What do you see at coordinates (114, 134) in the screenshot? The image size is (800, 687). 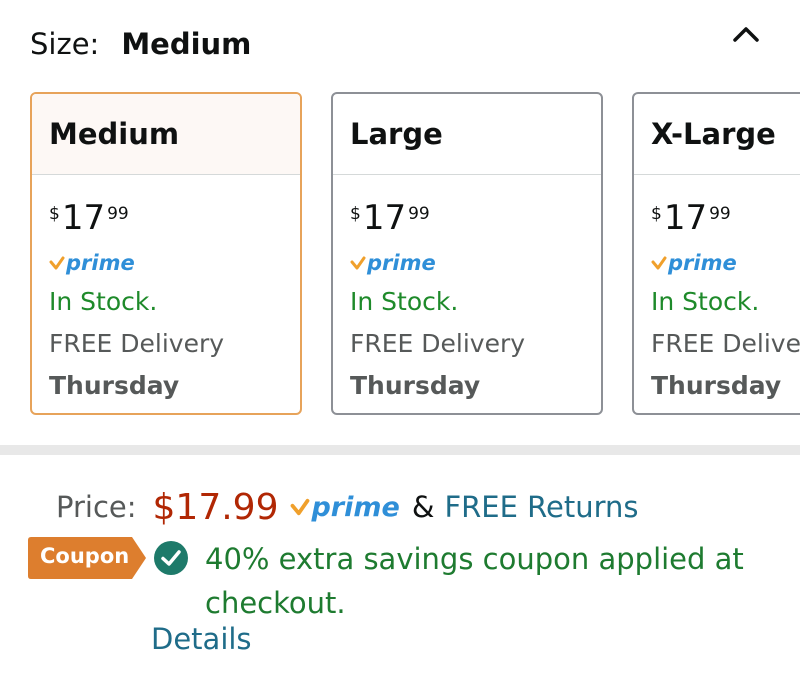 I see `size-option-name: Medium` at bounding box center [114, 134].